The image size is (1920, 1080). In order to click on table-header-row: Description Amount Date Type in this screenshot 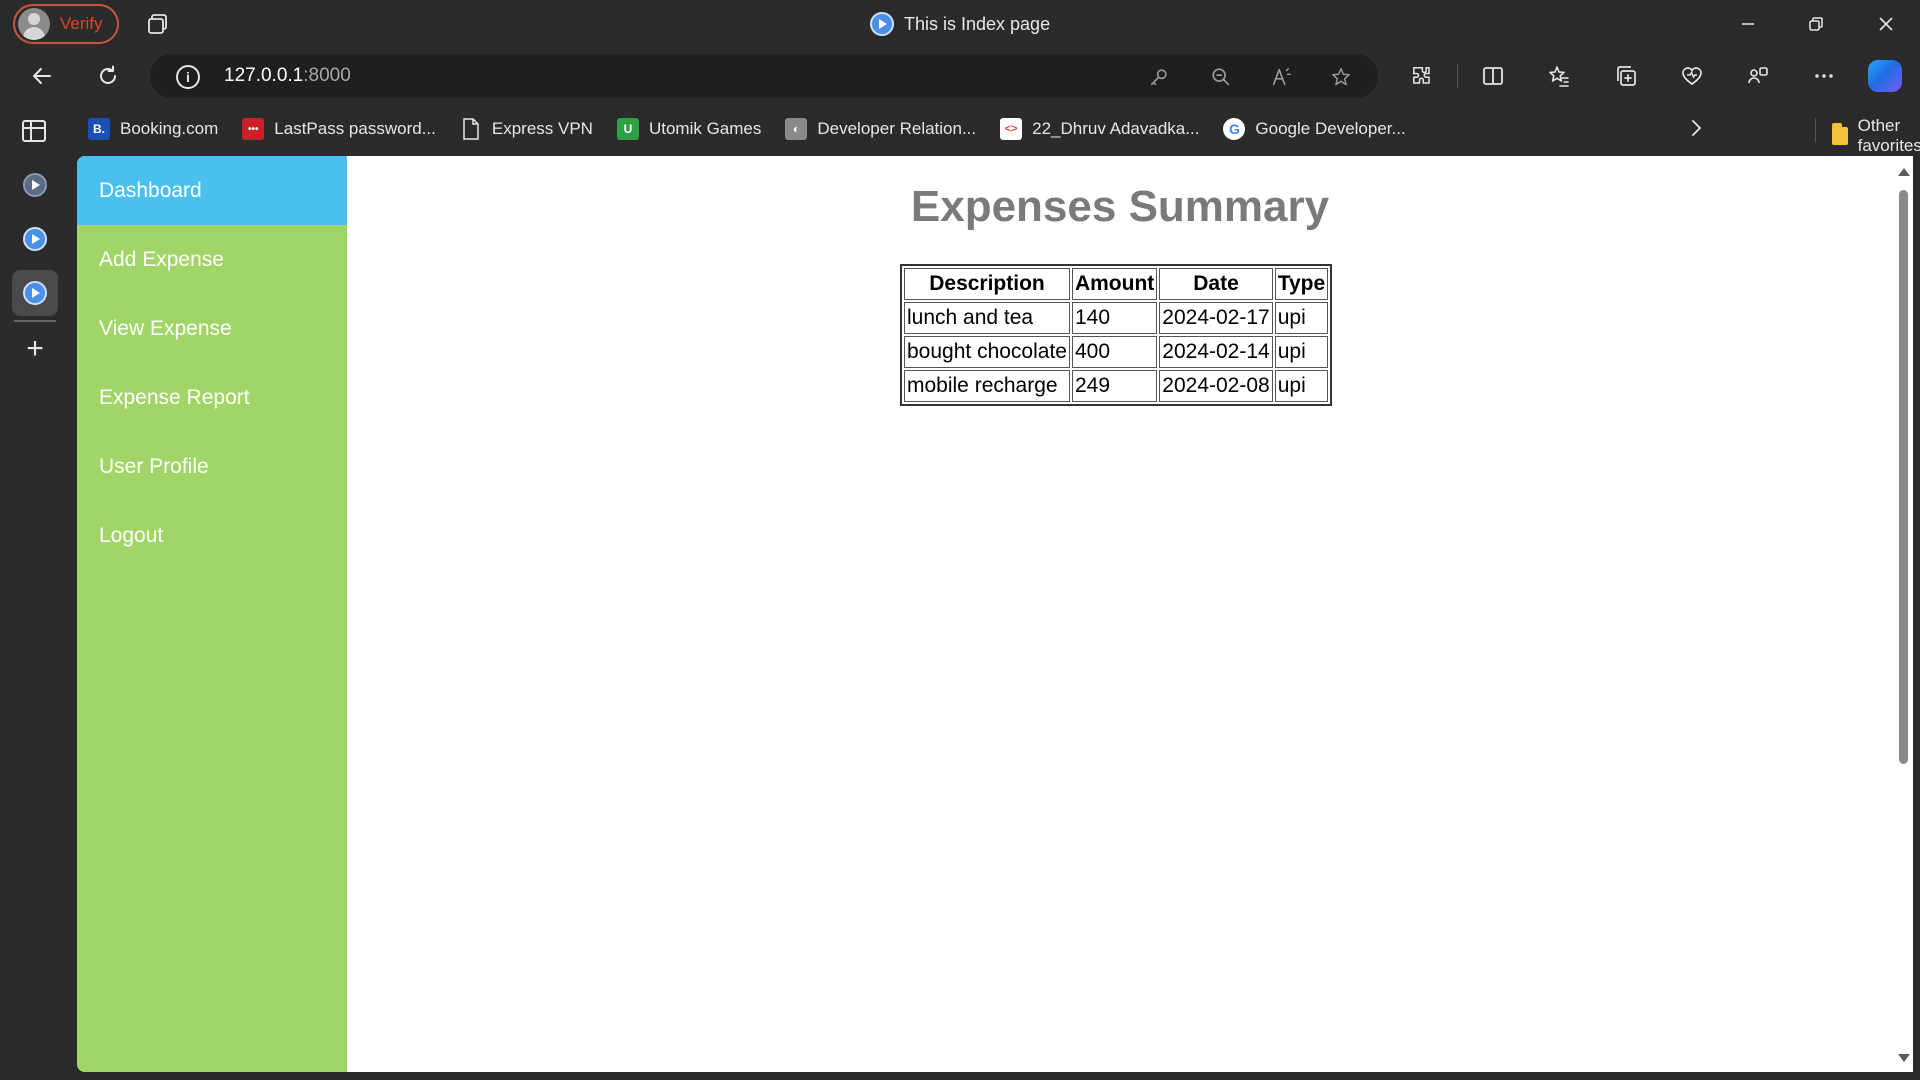, I will do `click(1116, 284)`.